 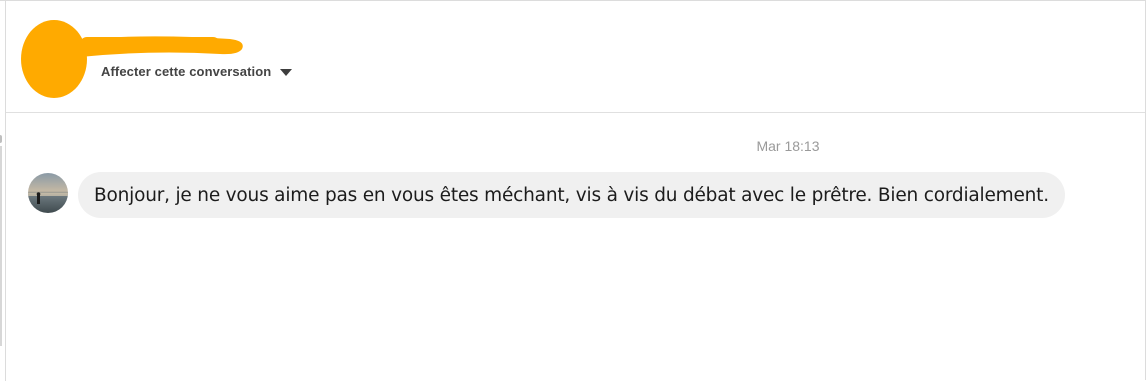 I want to click on resize-handle, so click(x=1, y=139).